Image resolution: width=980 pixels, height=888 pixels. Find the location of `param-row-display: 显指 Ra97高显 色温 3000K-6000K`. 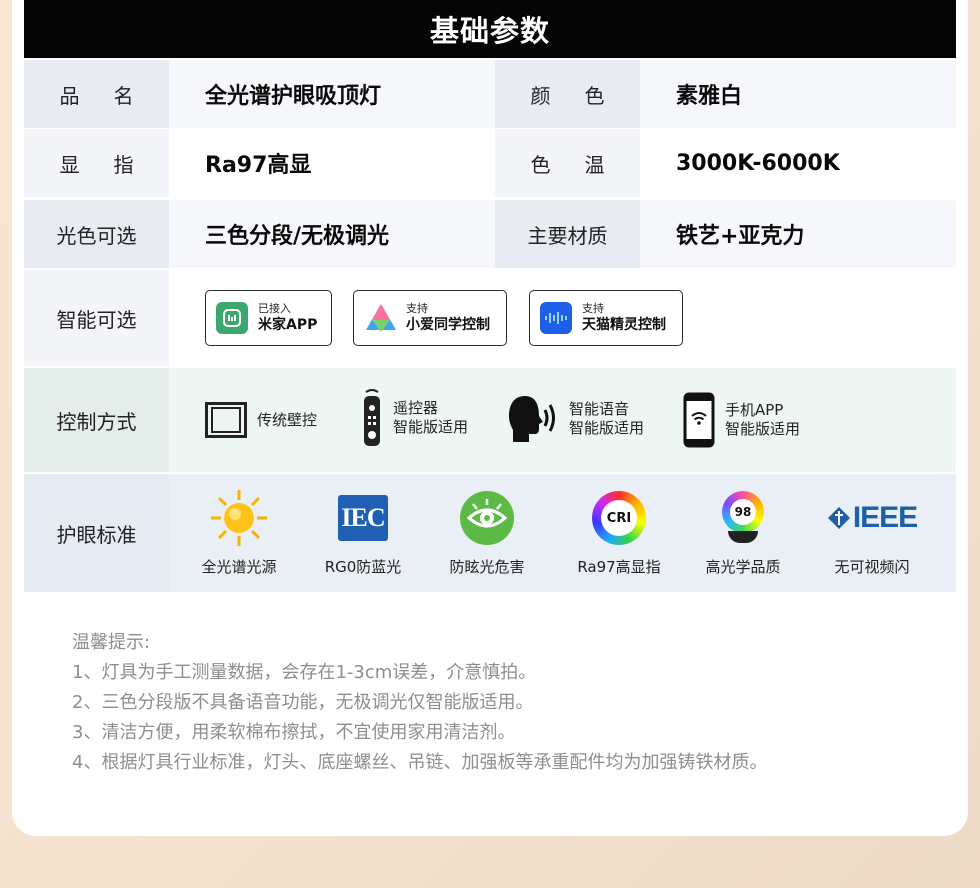

param-row-display: 显指 Ra97高显 色温 3000K-6000K is located at coordinates (490, 163).